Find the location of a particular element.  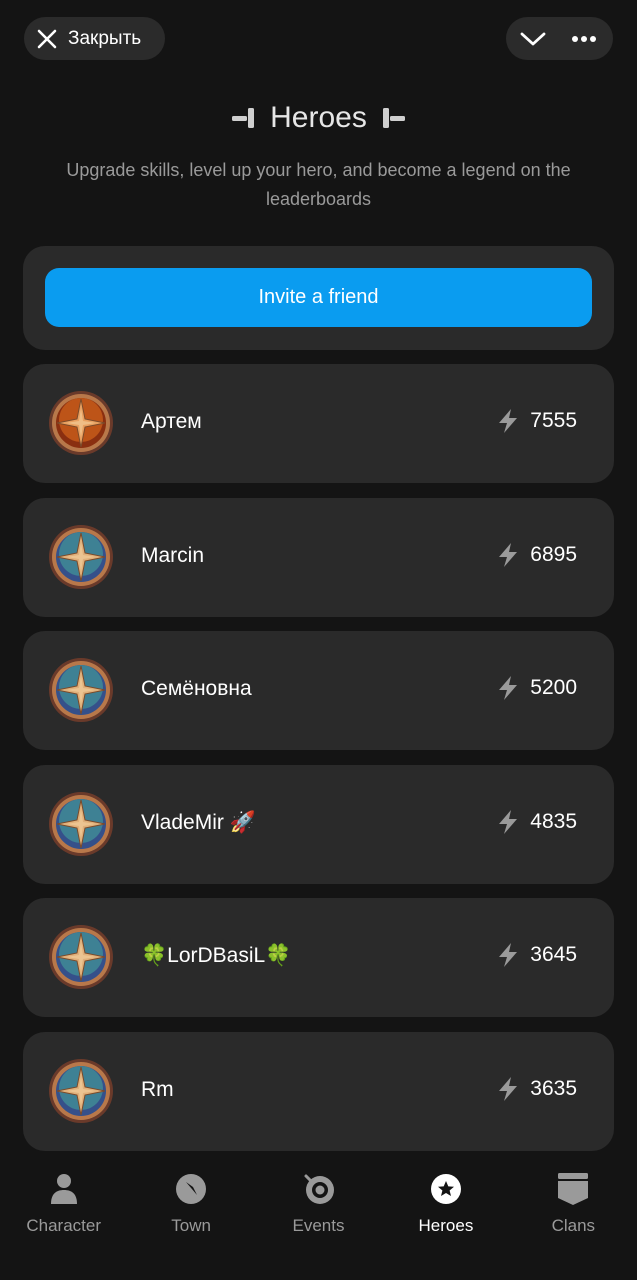

tab-label: Character is located at coordinates (64, 1225).